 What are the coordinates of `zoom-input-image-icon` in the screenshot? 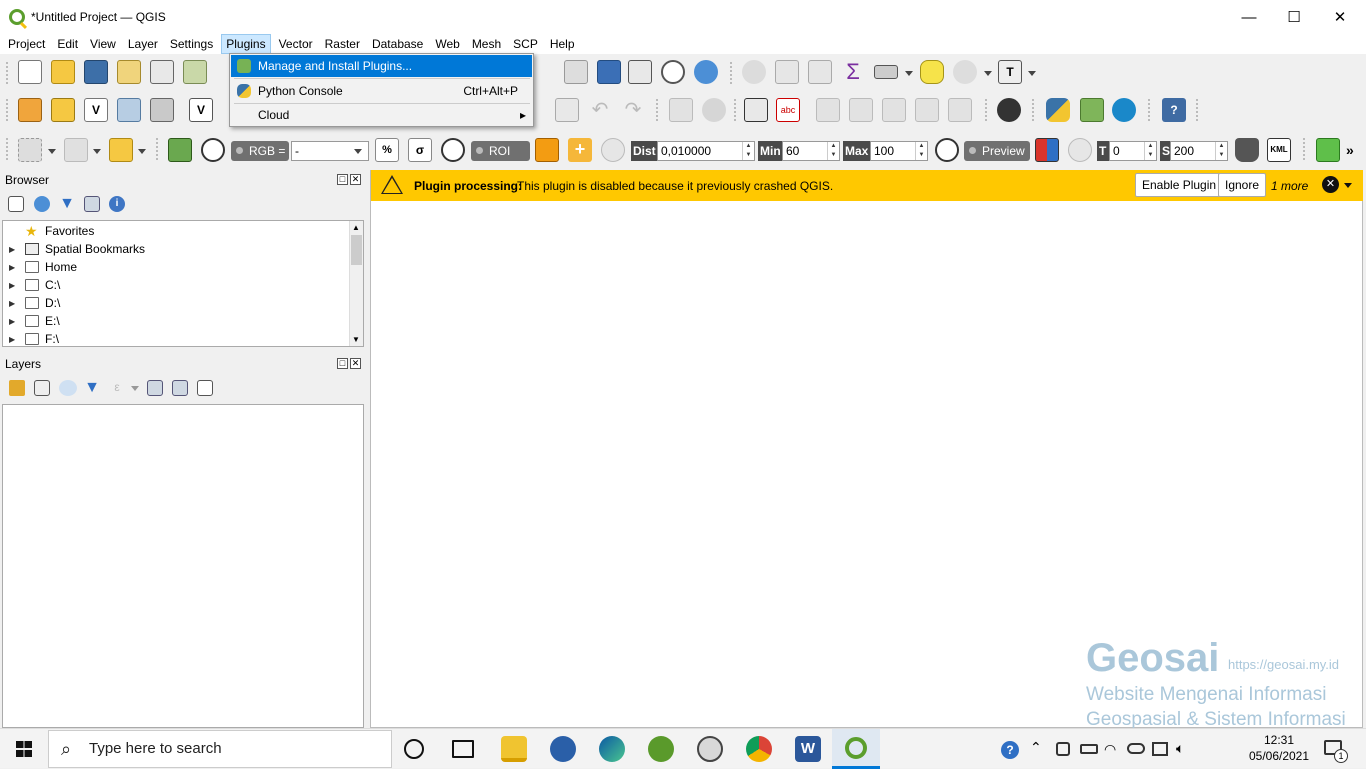 It's located at (213, 150).